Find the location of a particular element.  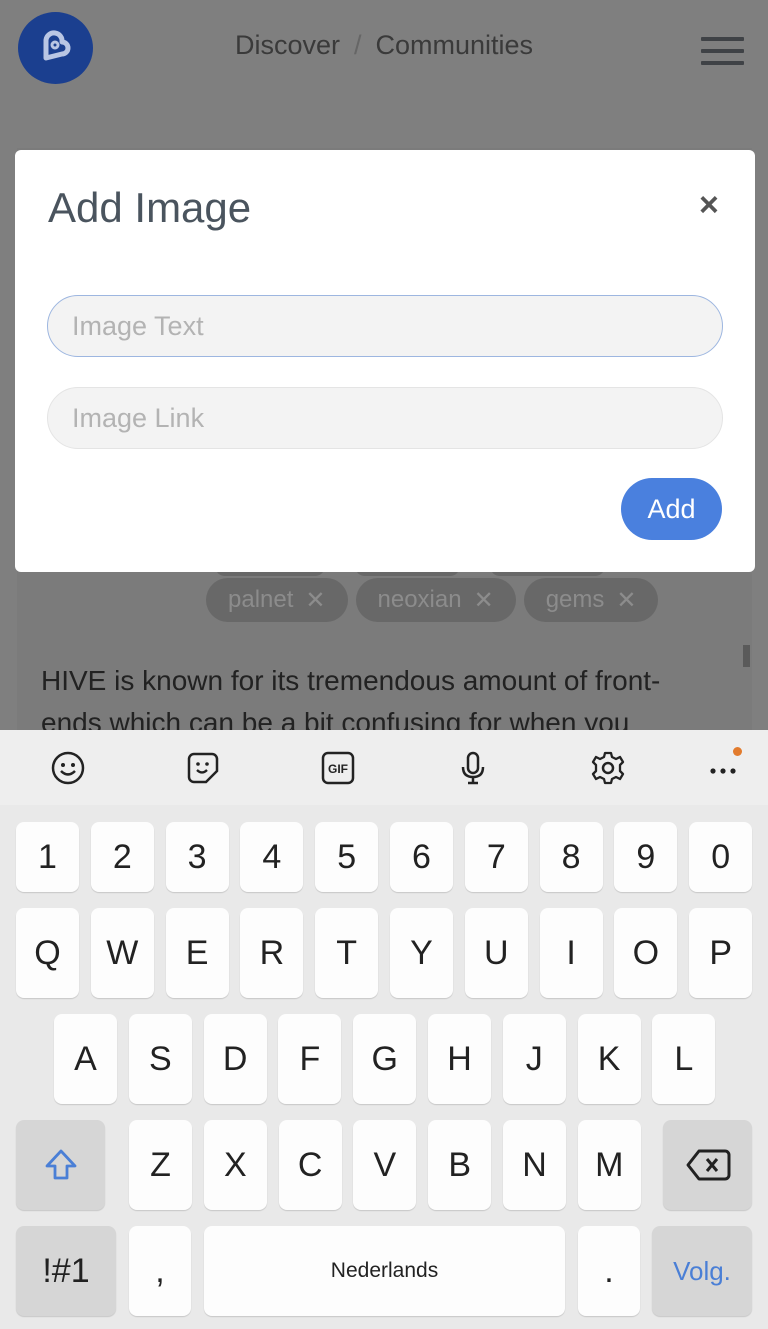

tag-list: palnet ✕ neoxian ✕ gems ✕ is located at coordinates (432, 600).